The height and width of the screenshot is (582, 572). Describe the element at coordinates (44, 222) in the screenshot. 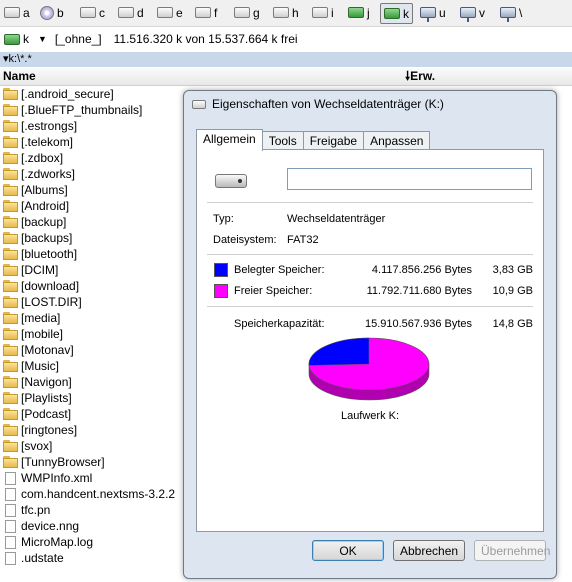

I see `file-name: [backup]` at that location.